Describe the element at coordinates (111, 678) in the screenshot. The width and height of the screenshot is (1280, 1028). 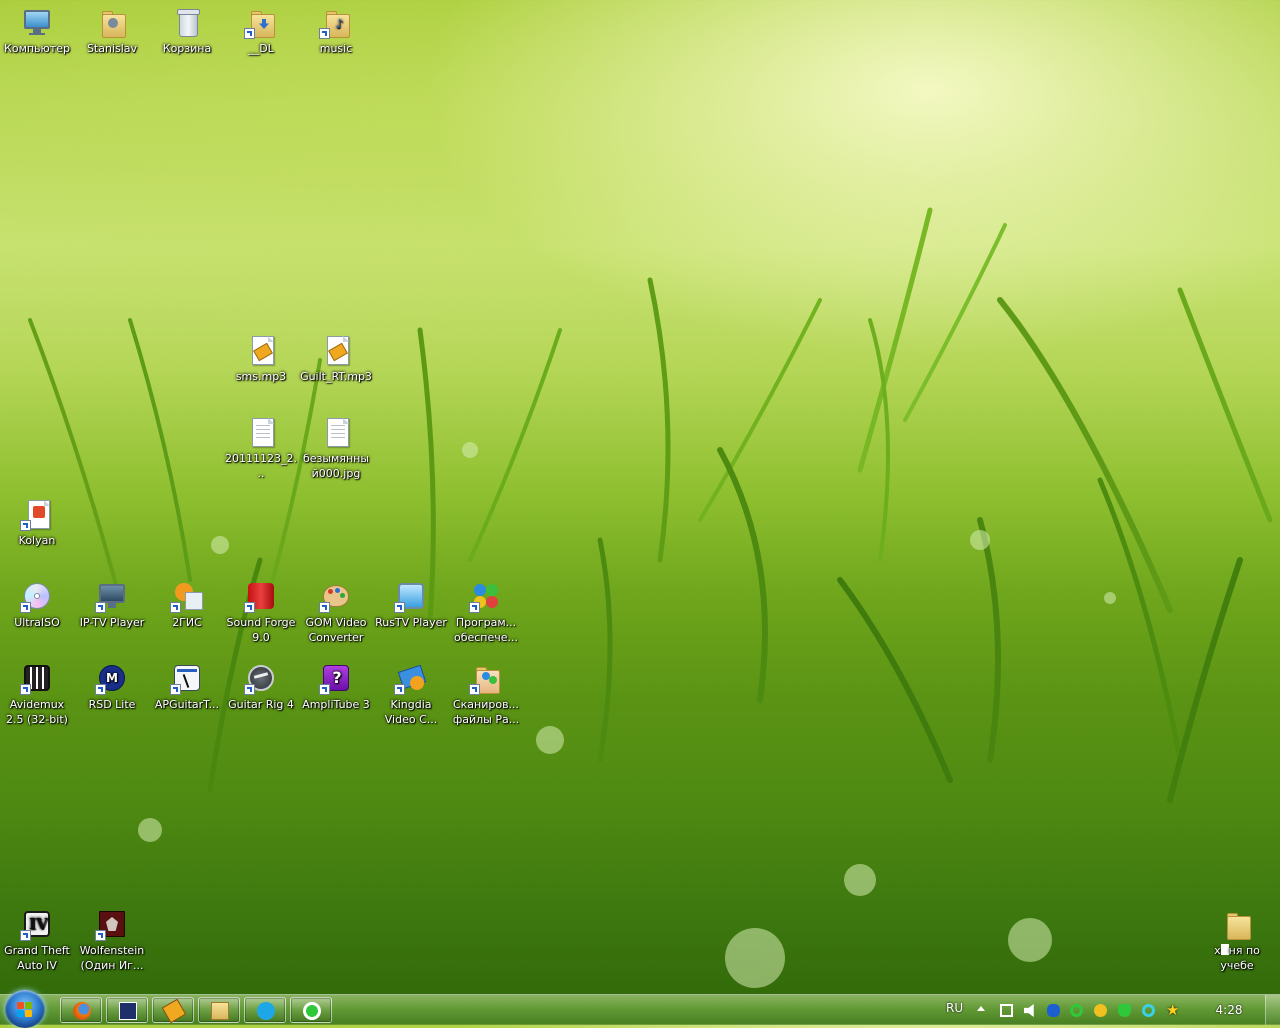
I see `motorola-icon: M` at that location.